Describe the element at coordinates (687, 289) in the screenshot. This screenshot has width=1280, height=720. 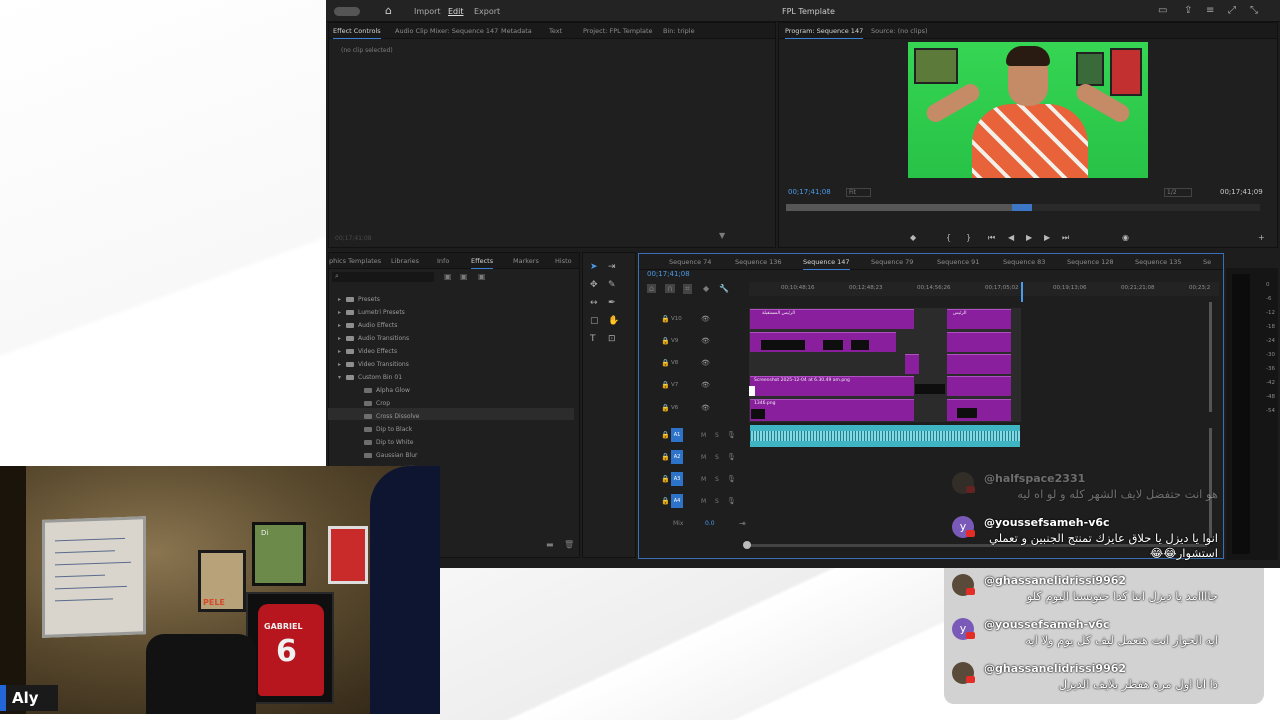
I see `add-marker-icon: ⌗` at that location.